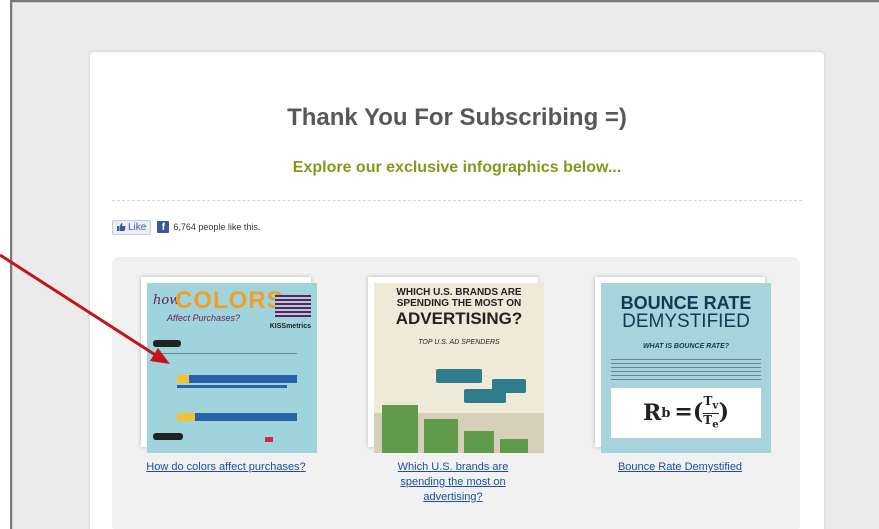 This screenshot has width=879, height=529. Describe the element at coordinates (686, 346) in the screenshot. I see `art-sub: WHAT IS BOUNCE RATE?` at that location.